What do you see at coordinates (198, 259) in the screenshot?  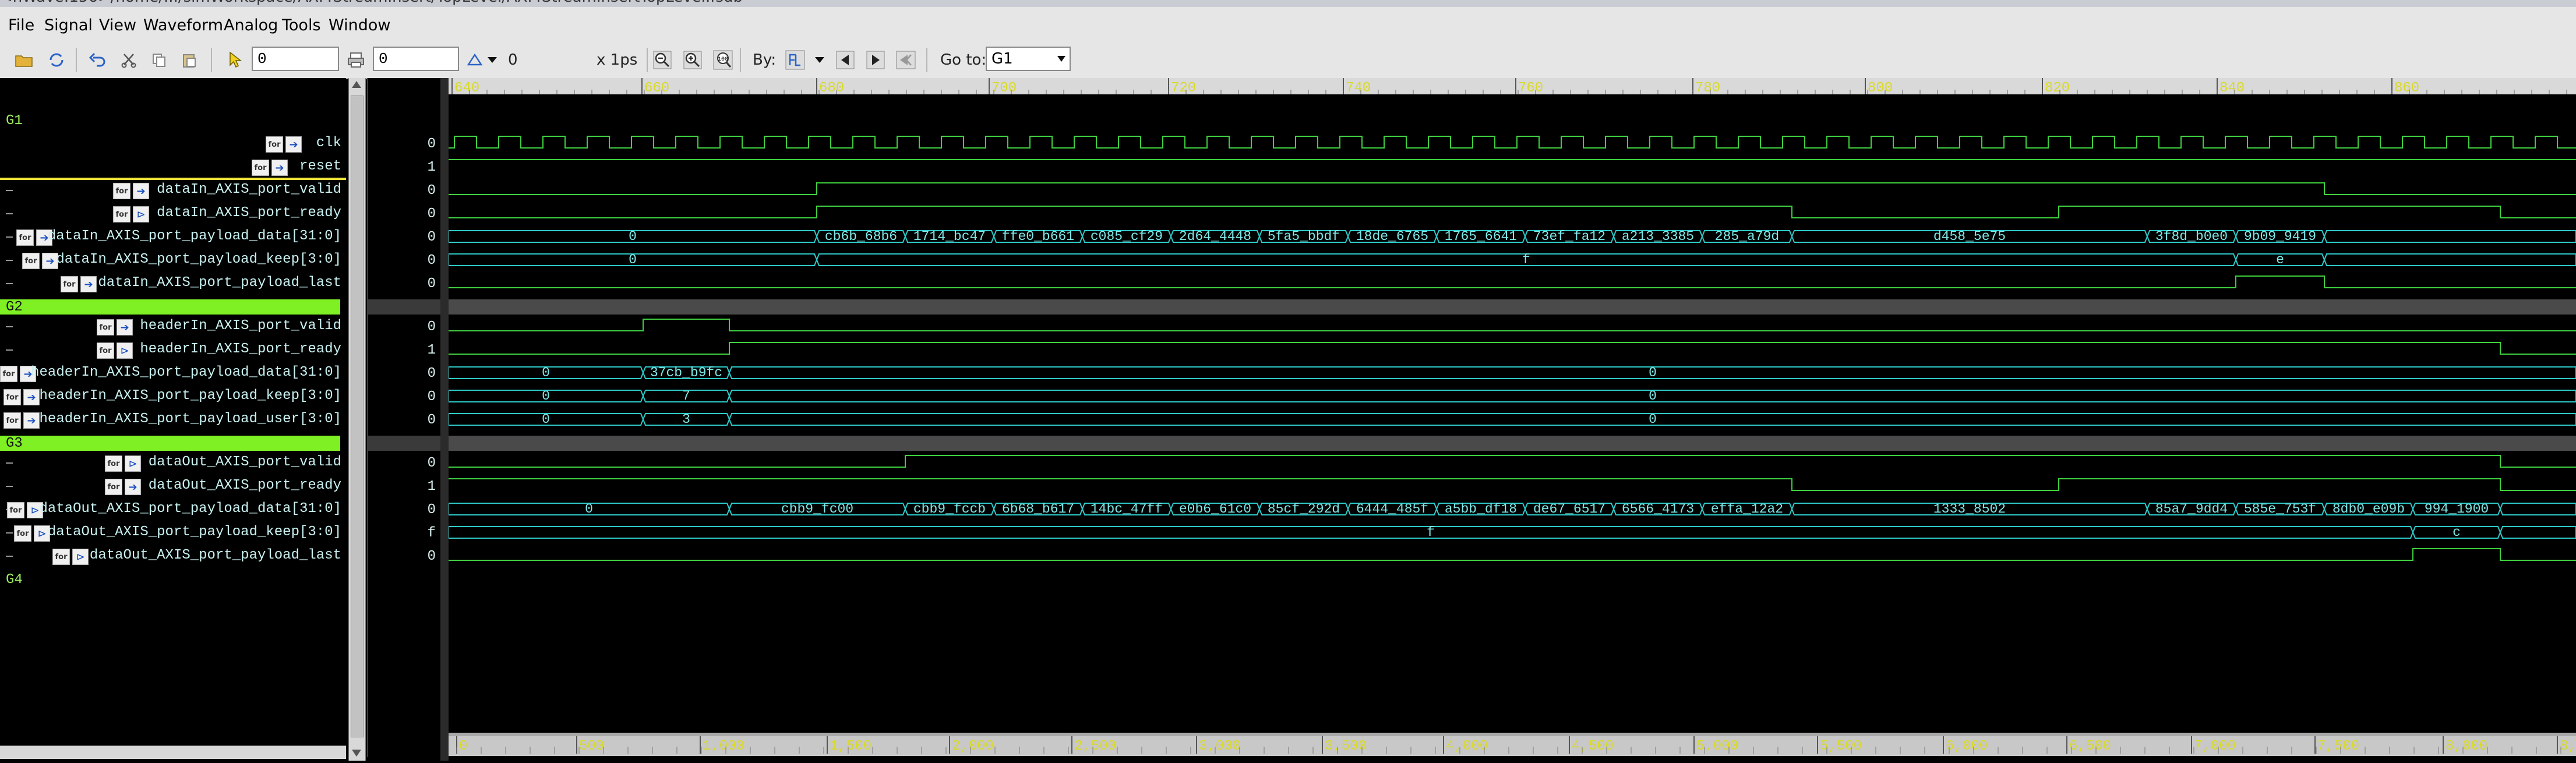 I see `signal-name: dataIn_AXIS_port_payload_keep[3:0]` at bounding box center [198, 259].